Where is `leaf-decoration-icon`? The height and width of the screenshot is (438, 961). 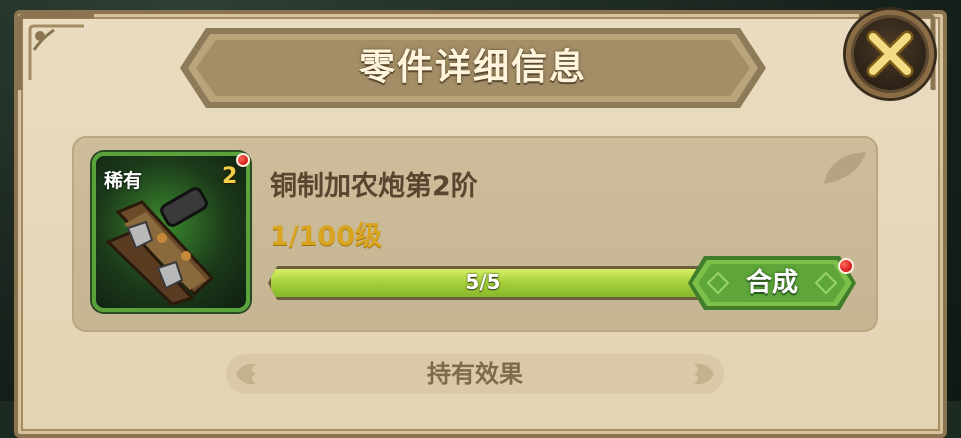
leaf-decoration-icon is located at coordinates (845, 168).